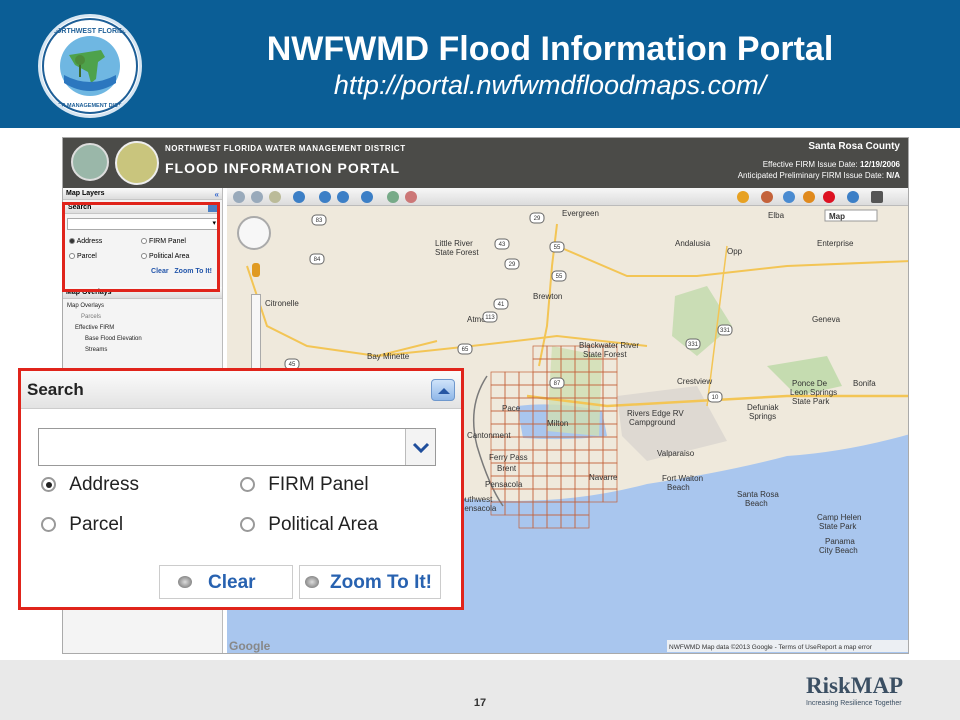 The width and height of the screenshot is (960, 720). What do you see at coordinates (810, 175) in the screenshot?
I see `anticipated-label: Anticipated Preliminary FIRM Issue Date:` at bounding box center [810, 175].